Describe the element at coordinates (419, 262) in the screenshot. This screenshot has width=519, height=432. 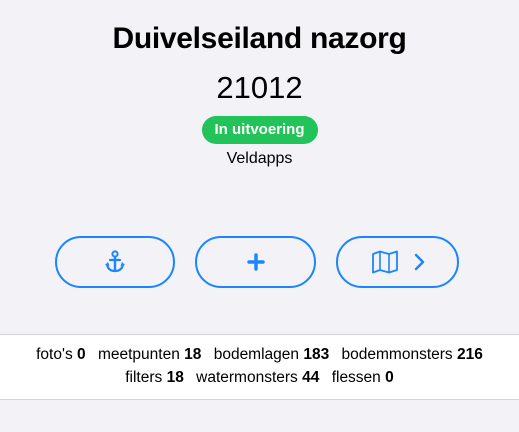
I see `chevron-right-icon` at that location.